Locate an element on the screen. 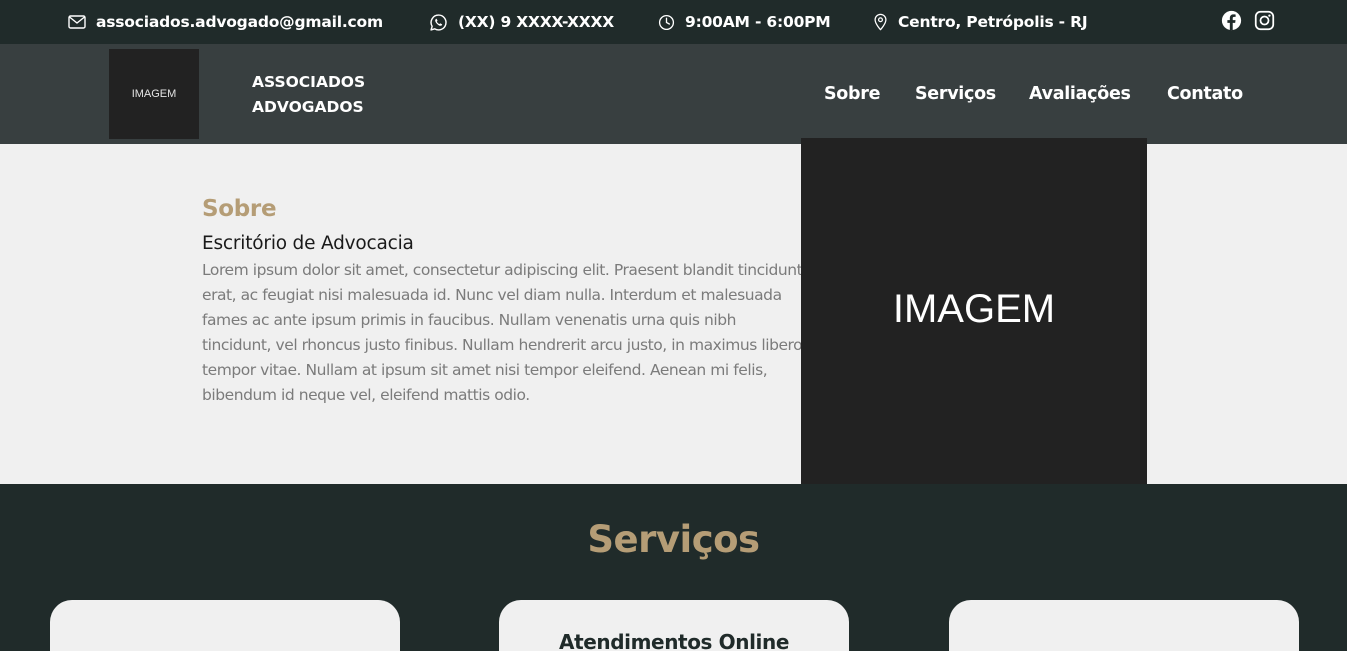 This screenshot has height=651, width=1347. services-heading: Serviços is located at coordinates (673, 539).